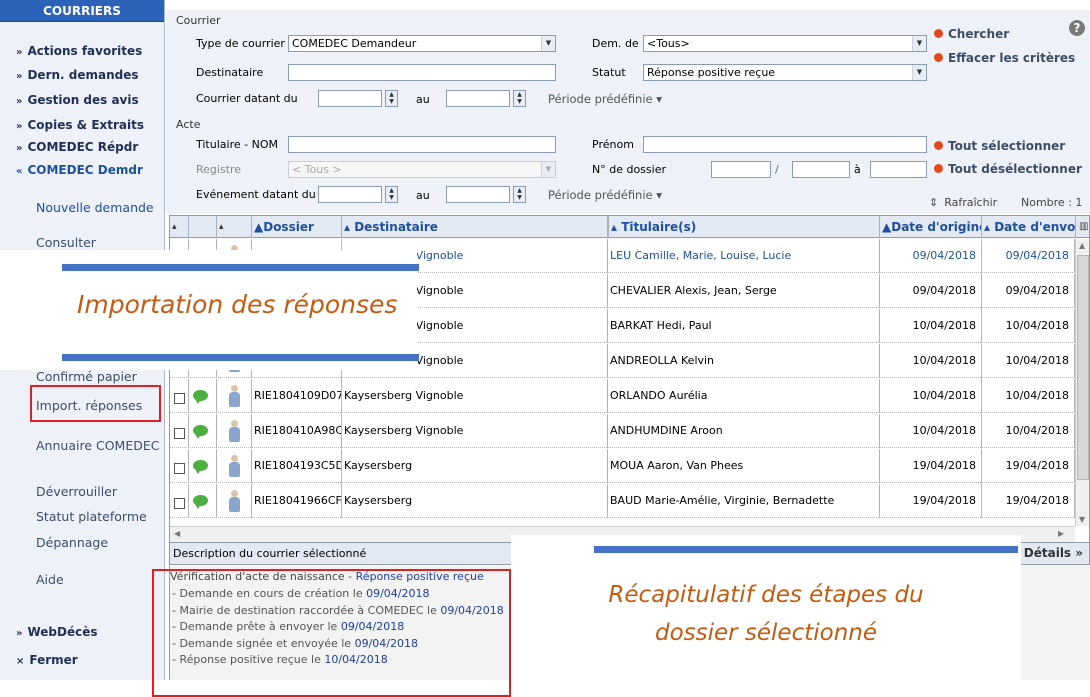  What do you see at coordinates (234, 227) in the screenshot?
I see `type-column-header: ▴` at bounding box center [234, 227].